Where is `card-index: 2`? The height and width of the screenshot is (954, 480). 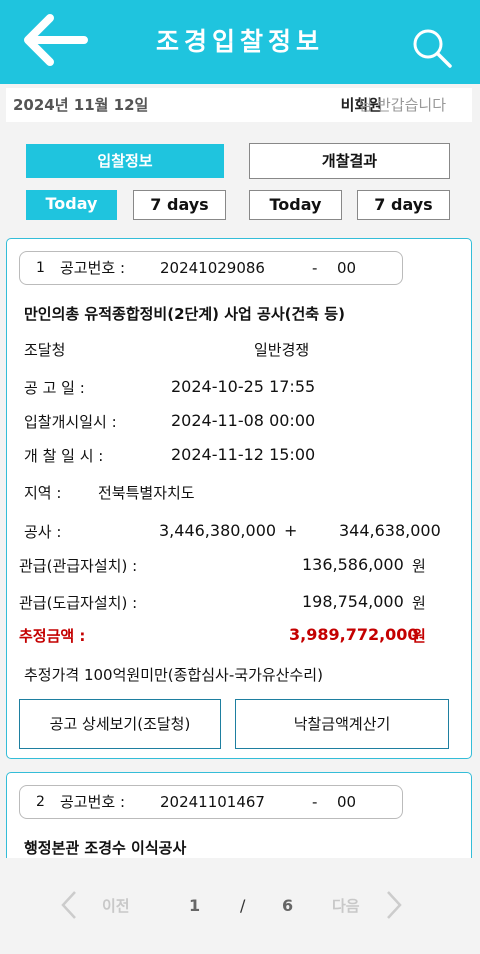 card-index: 2 is located at coordinates (40, 802).